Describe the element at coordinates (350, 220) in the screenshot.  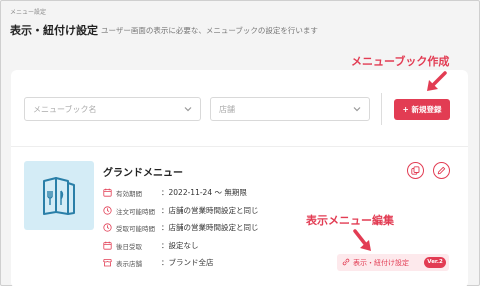
I see `annotation-edit: 表示メニュー編集` at that location.